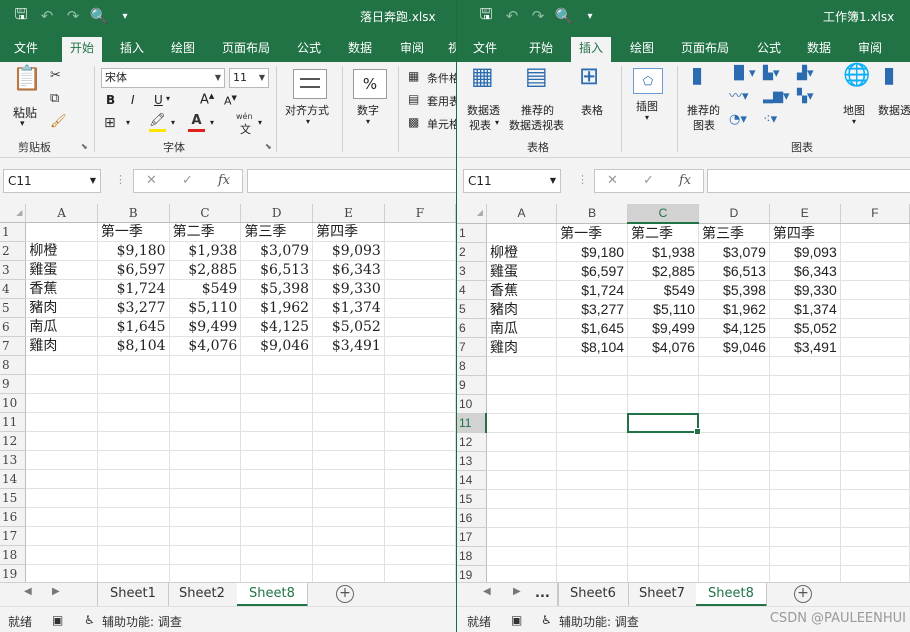 The image size is (910, 632). What do you see at coordinates (420, 213) in the screenshot?
I see `column-header-f: F` at bounding box center [420, 213].